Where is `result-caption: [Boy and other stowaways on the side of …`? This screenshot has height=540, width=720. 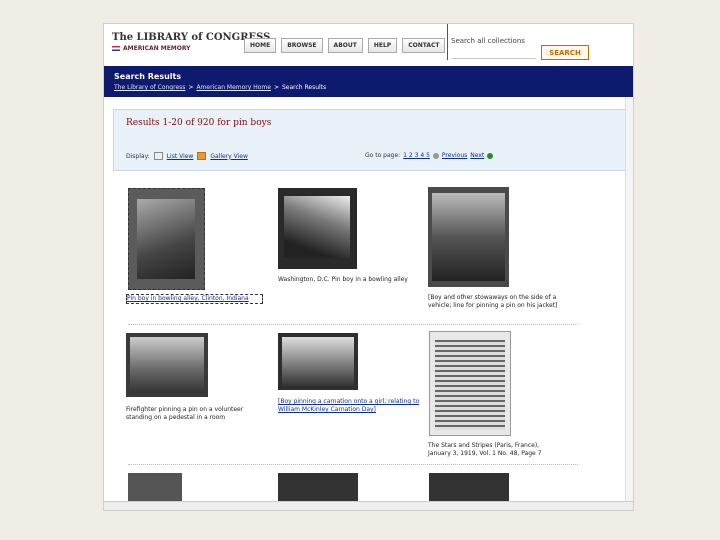 result-caption: [Boy and other stowaways on the side of … is located at coordinates (493, 302).